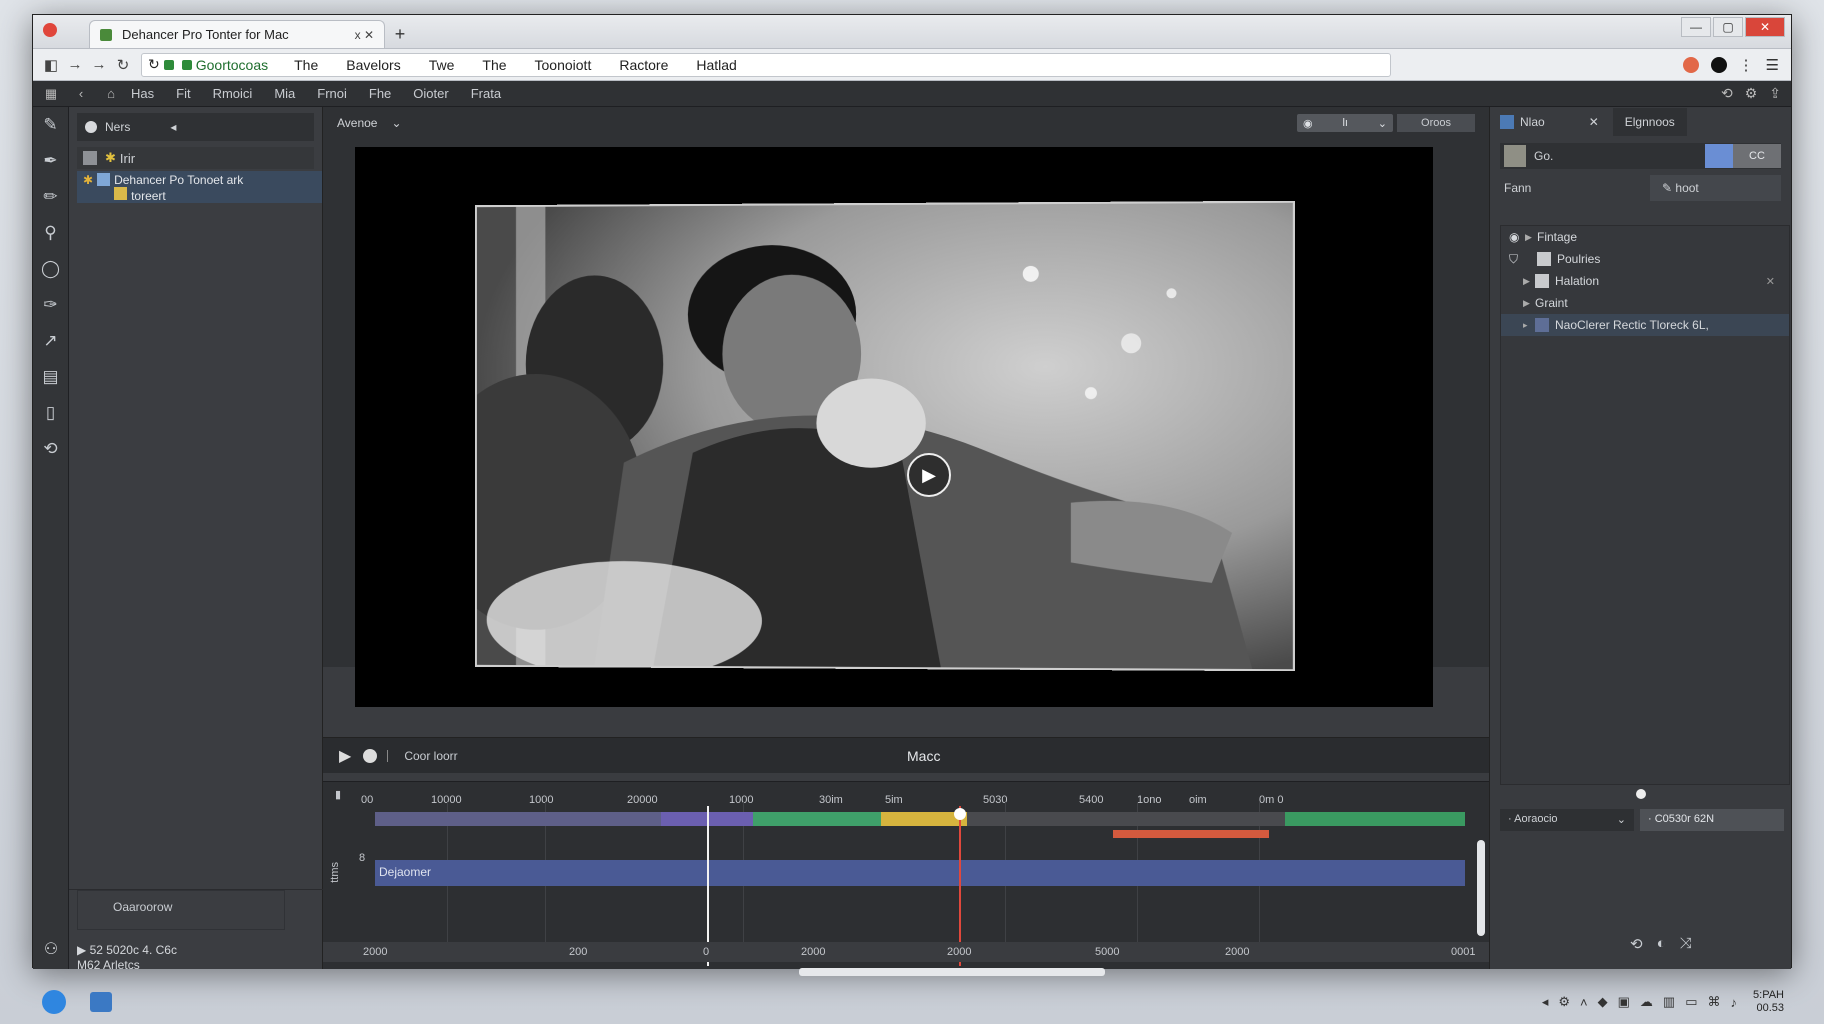  I want to click on timeline-bottom-ruler: 2000 200 0 2000 2000 5000 2000 0001, so click(906, 952).